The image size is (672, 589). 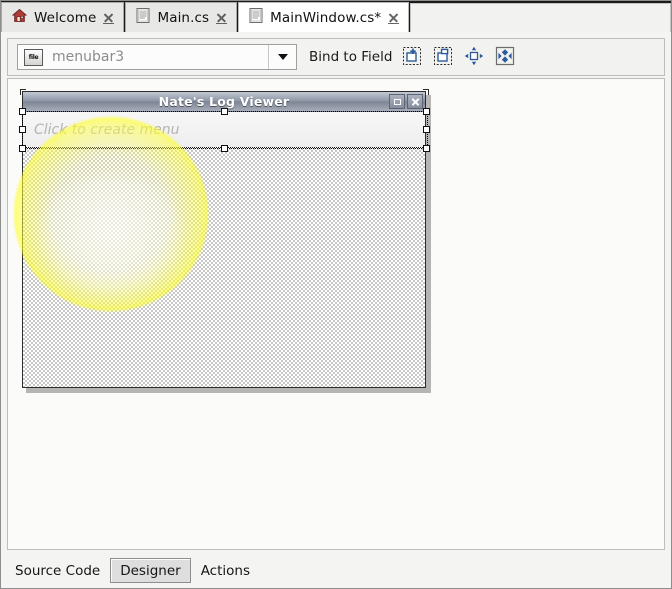 I want to click on tab-actions: Actions, so click(x=225, y=570).